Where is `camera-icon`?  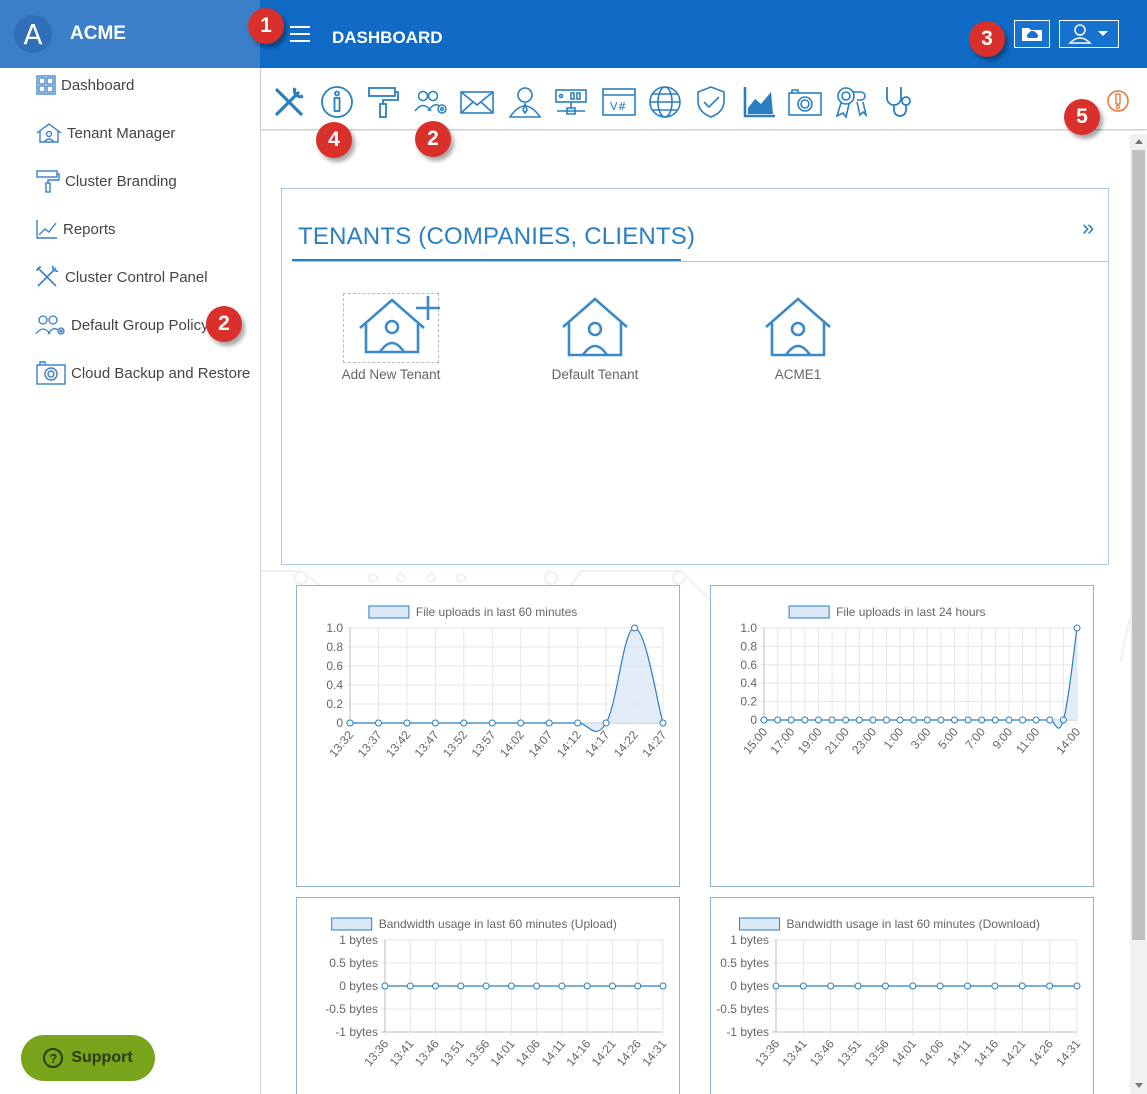
camera-icon is located at coordinates (805, 102).